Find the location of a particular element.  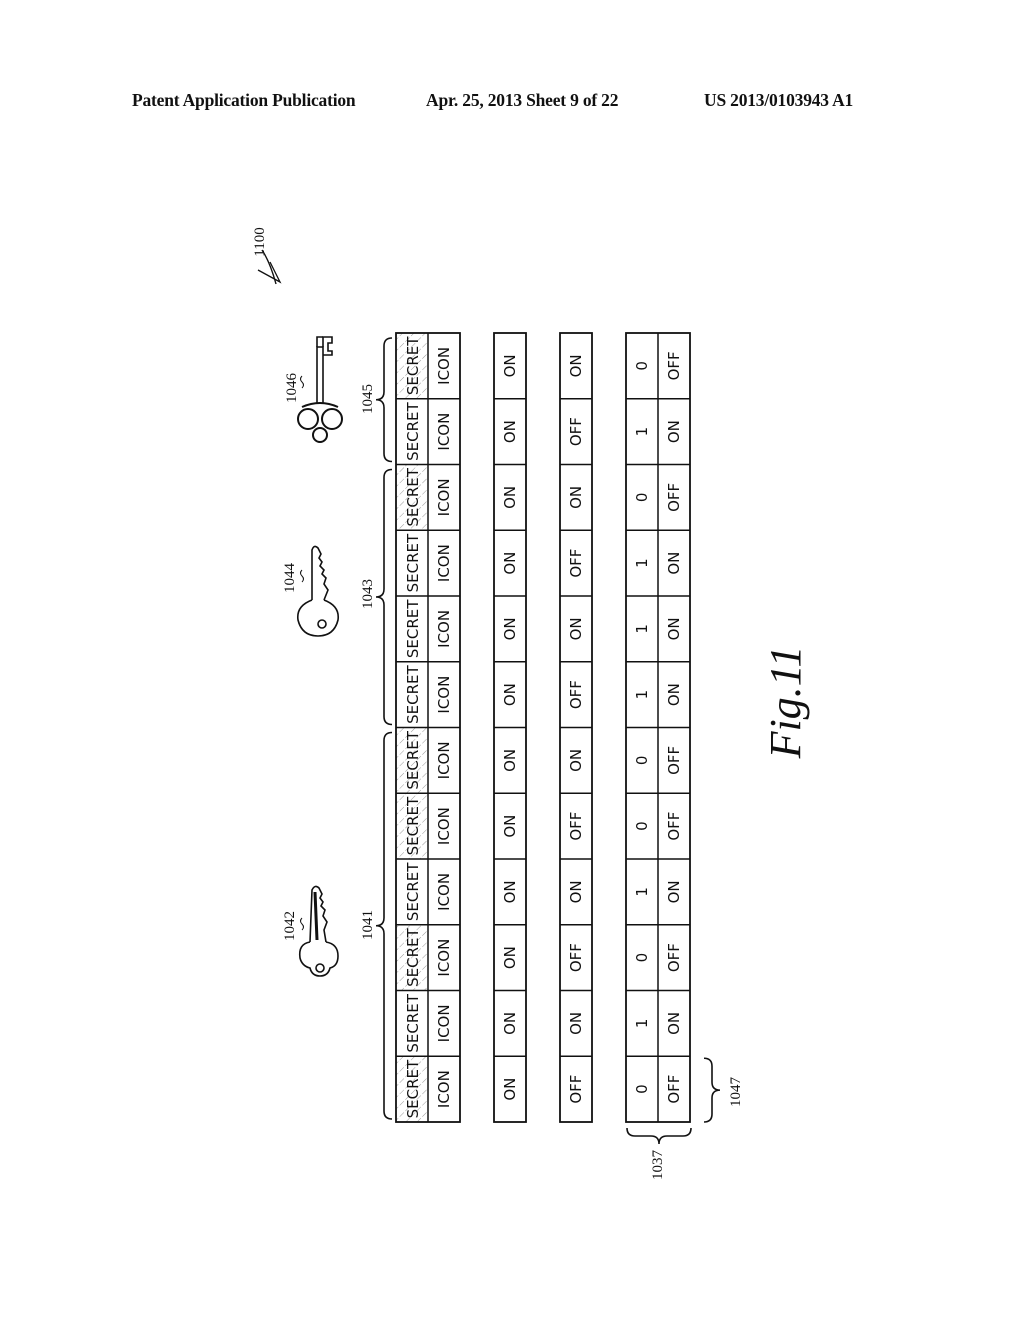

alternating-table: ON OFF ON OFF ON OFF ON OFF ON OFF ON OFF is located at coordinates (576, 727).